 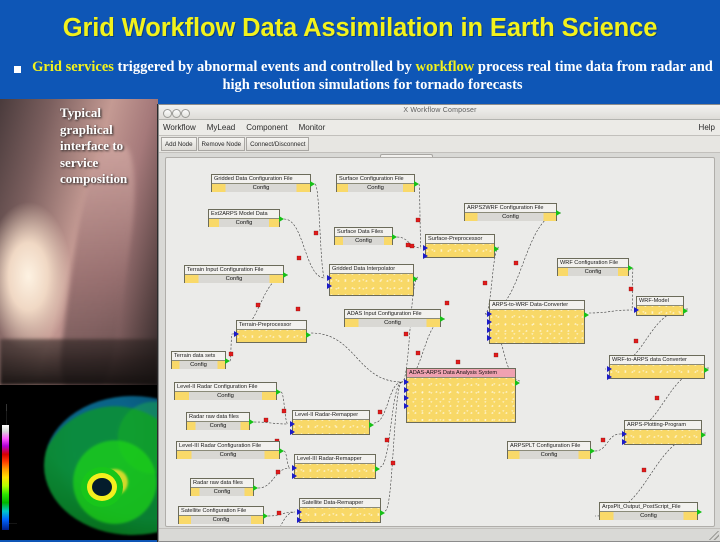 What do you see at coordinates (230, 450) in the screenshot?
I see `workflow-node-level-iii-radar-configuration-file: Level-III Radar Configuration File Config` at bounding box center [230, 450].